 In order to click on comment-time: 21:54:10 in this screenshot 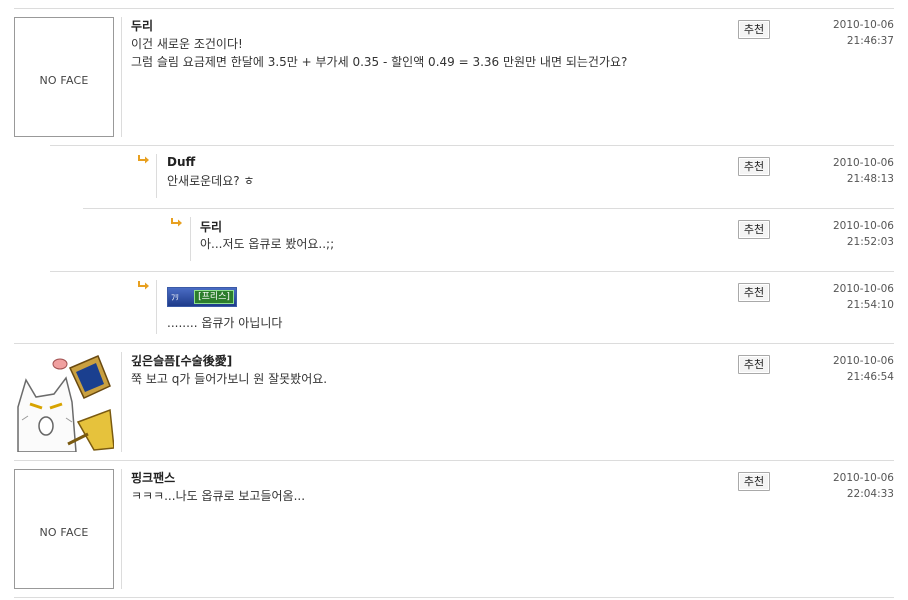, I will do `click(870, 305)`.